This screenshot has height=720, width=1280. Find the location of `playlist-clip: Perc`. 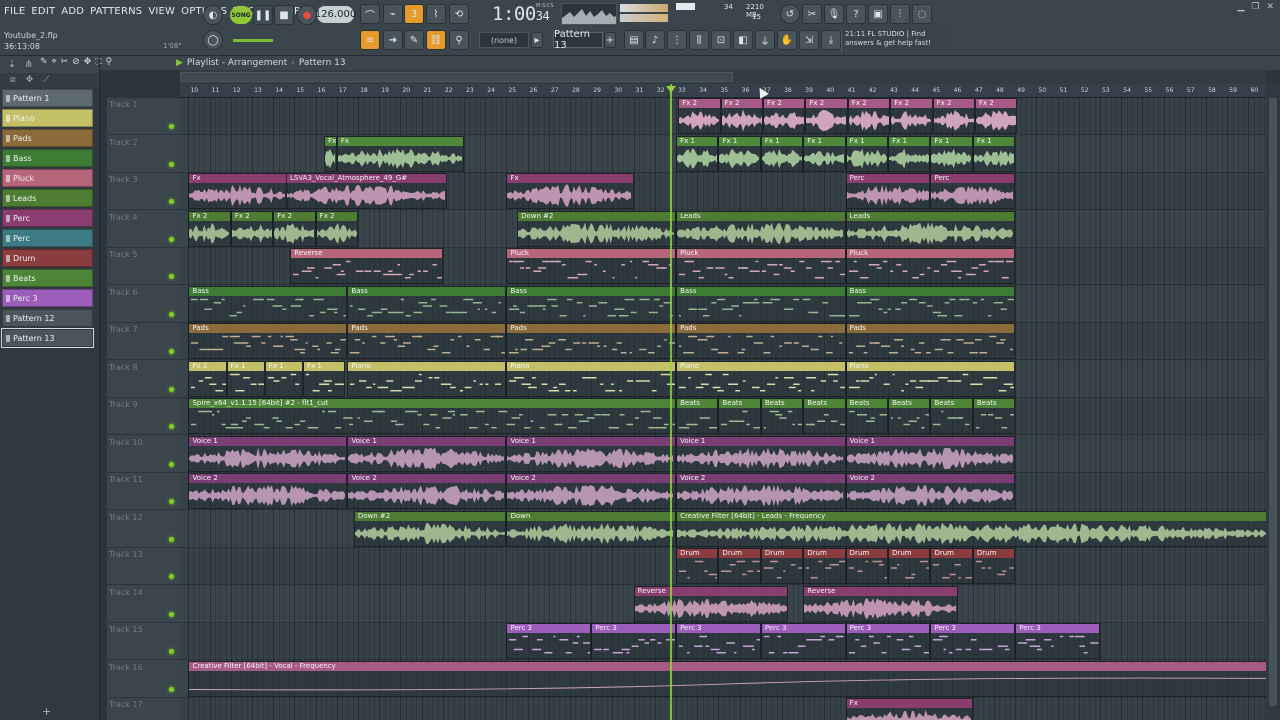

playlist-clip: Perc is located at coordinates (973, 191).